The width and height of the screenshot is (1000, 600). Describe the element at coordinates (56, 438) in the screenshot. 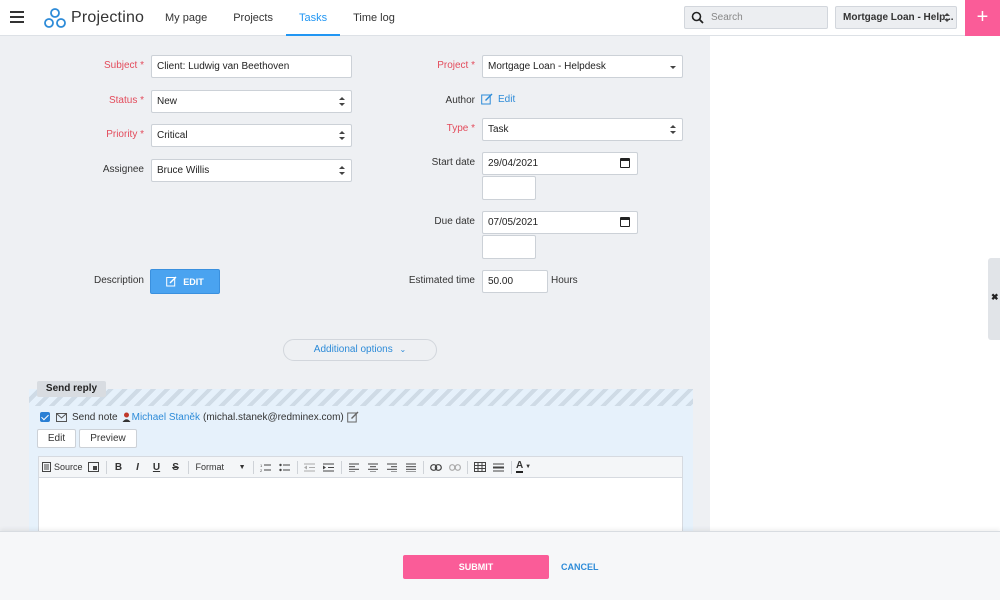

I see `tab-edit: Edit` at that location.